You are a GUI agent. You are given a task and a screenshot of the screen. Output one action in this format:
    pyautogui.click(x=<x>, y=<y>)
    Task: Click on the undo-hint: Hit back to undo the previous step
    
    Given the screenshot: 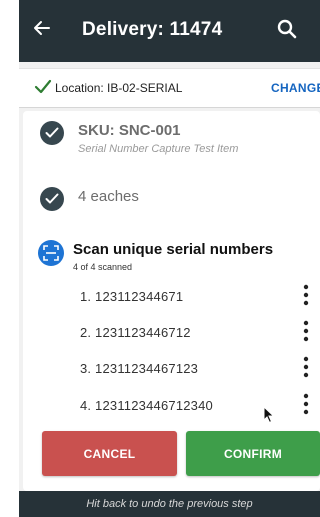 What is the action you would take?
    pyautogui.click(x=169, y=504)
    